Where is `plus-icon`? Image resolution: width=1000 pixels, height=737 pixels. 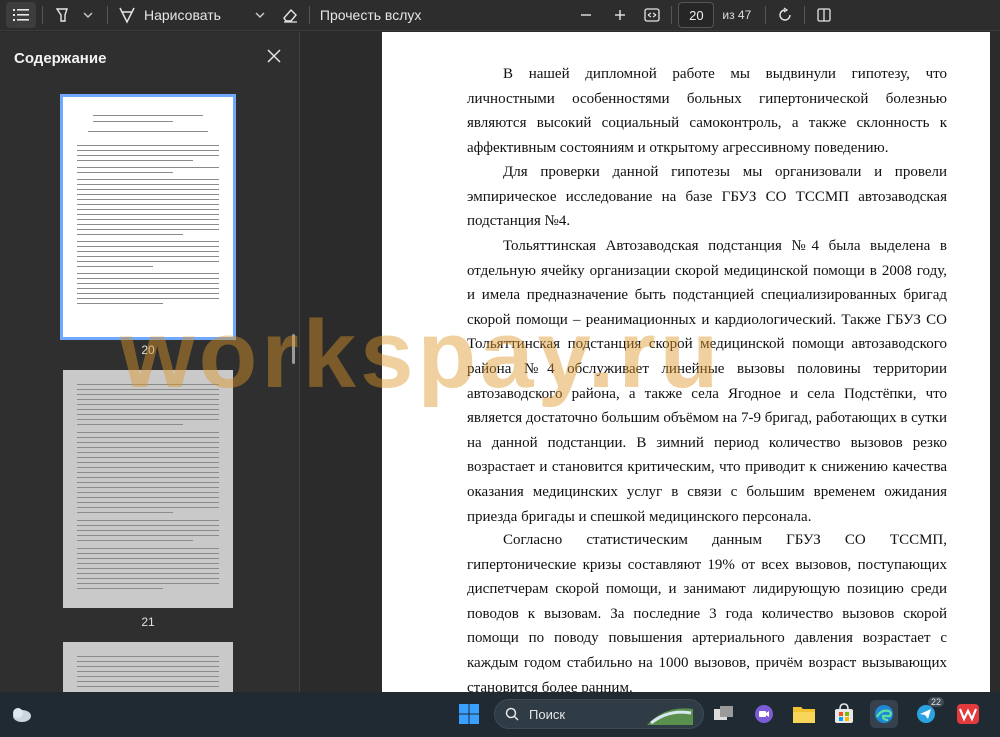 plus-icon is located at coordinates (620, 15).